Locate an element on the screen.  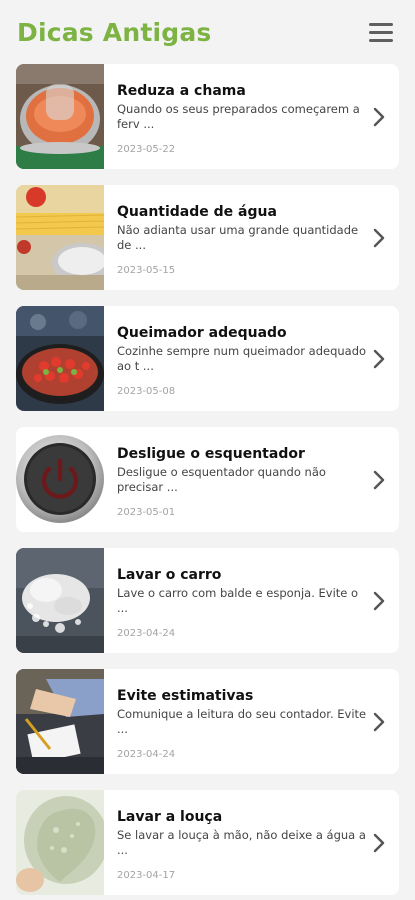
tip-date: 2023-05-08 is located at coordinates (146, 391).